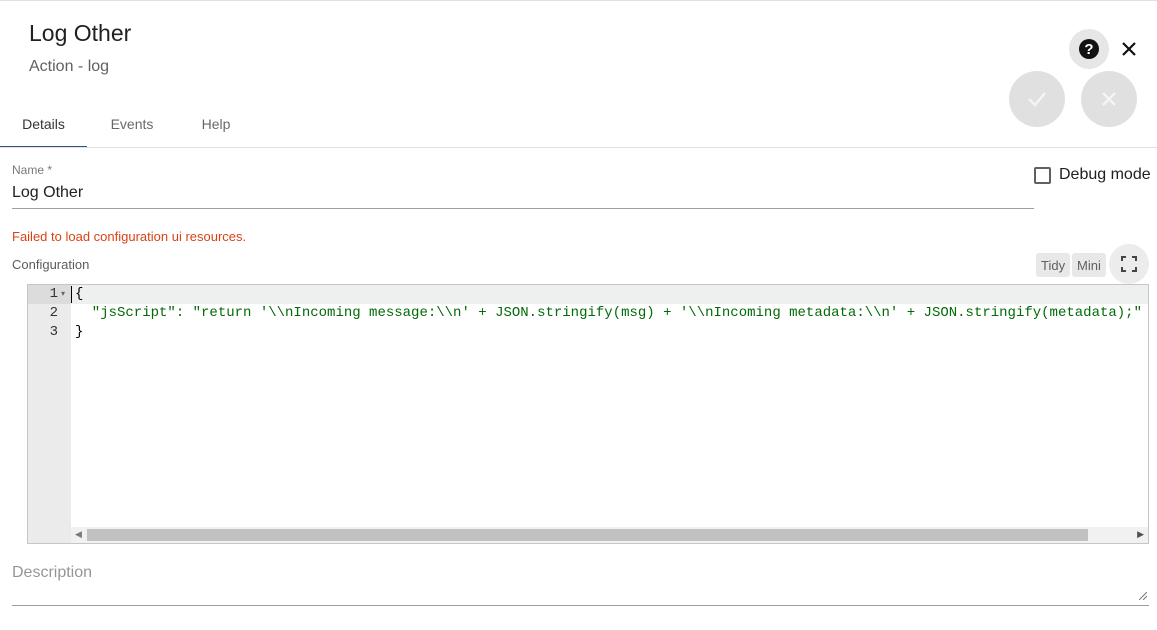 The image size is (1157, 630). What do you see at coordinates (609, 294) in the screenshot?
I see `active-line-highlight` at bounding box center [609, 294].